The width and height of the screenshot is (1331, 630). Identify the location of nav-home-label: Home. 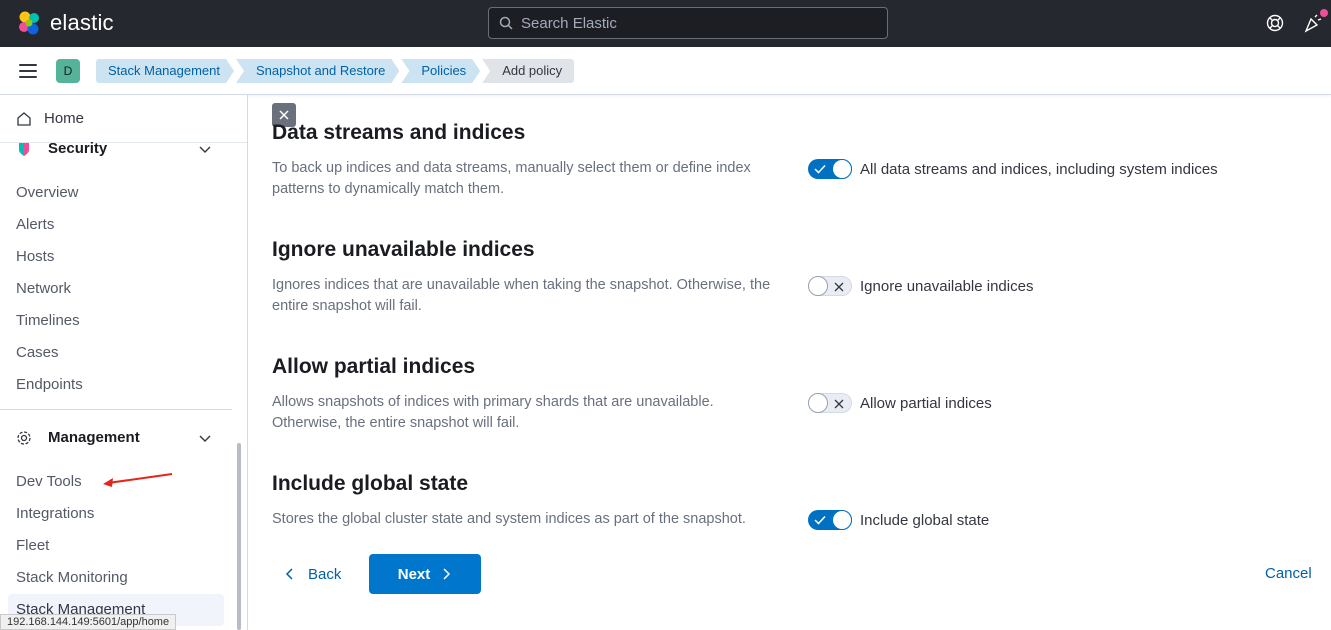
(64, 118).